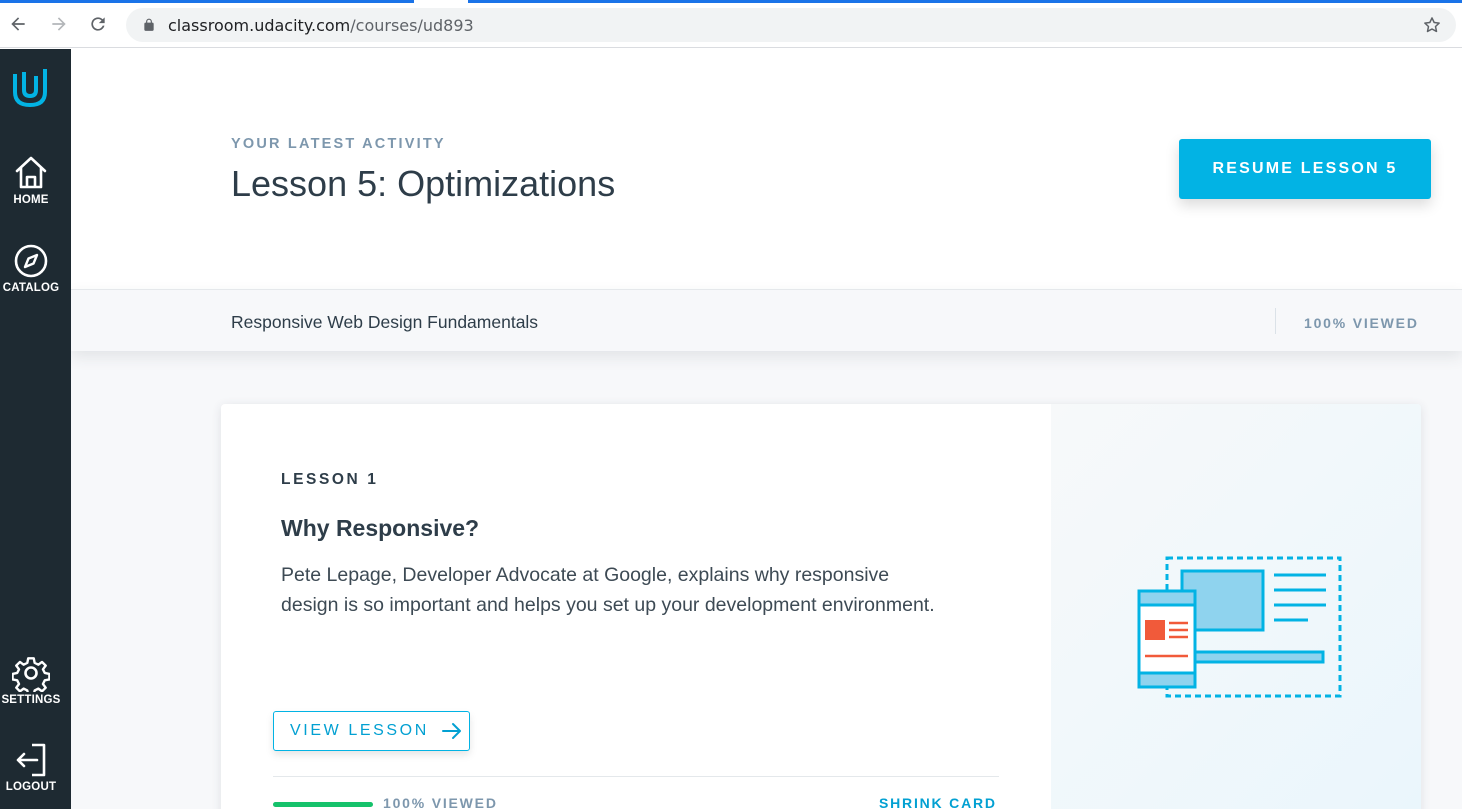  What do you see at coordinates (31, 261) in the screenshot?
I see `compass-icon` at bounding box center [31, 261].